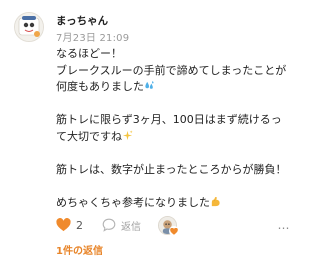  Describe the element at coordinates (171, 170) in the screenshot. I see `comment-line: 筋トレは、数字が止まったところからが勝負！` at that location.